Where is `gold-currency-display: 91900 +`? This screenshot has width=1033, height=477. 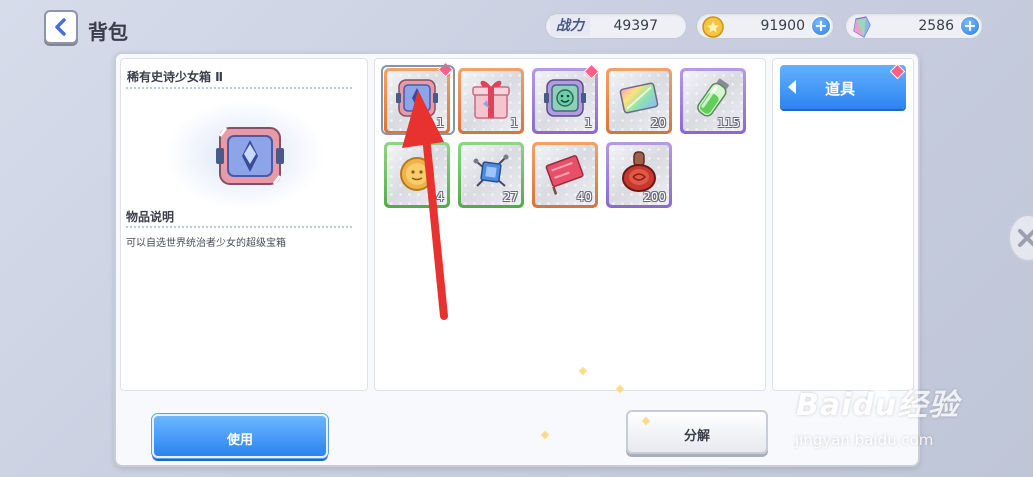
gold-currency-display: 91900 + is located at coordinates (765, 26).